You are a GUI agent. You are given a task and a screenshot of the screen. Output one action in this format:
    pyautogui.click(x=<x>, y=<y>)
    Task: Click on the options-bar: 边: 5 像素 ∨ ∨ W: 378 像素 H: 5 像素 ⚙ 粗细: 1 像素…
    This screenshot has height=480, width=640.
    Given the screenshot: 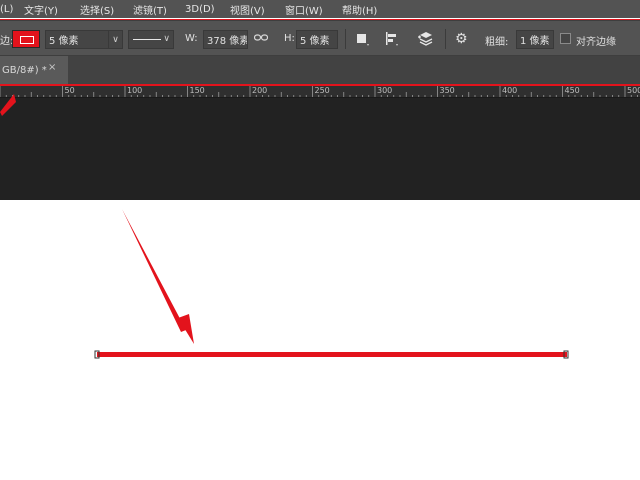 What is the action you would take?
    pyautogui.click(x=320, y=38)
    